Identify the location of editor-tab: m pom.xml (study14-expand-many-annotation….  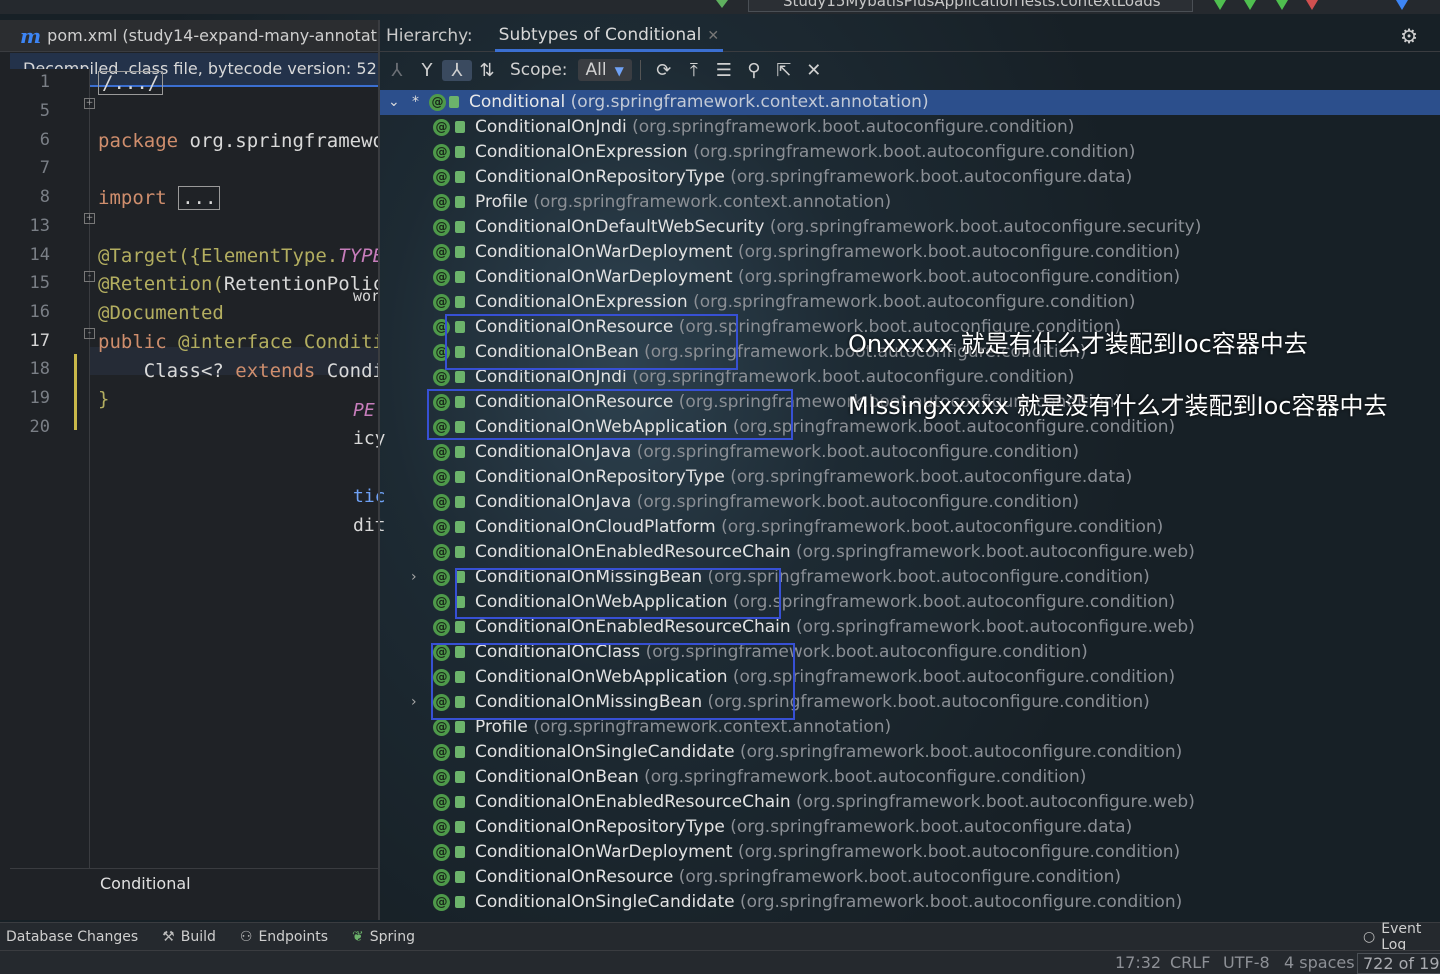
(189, 36).